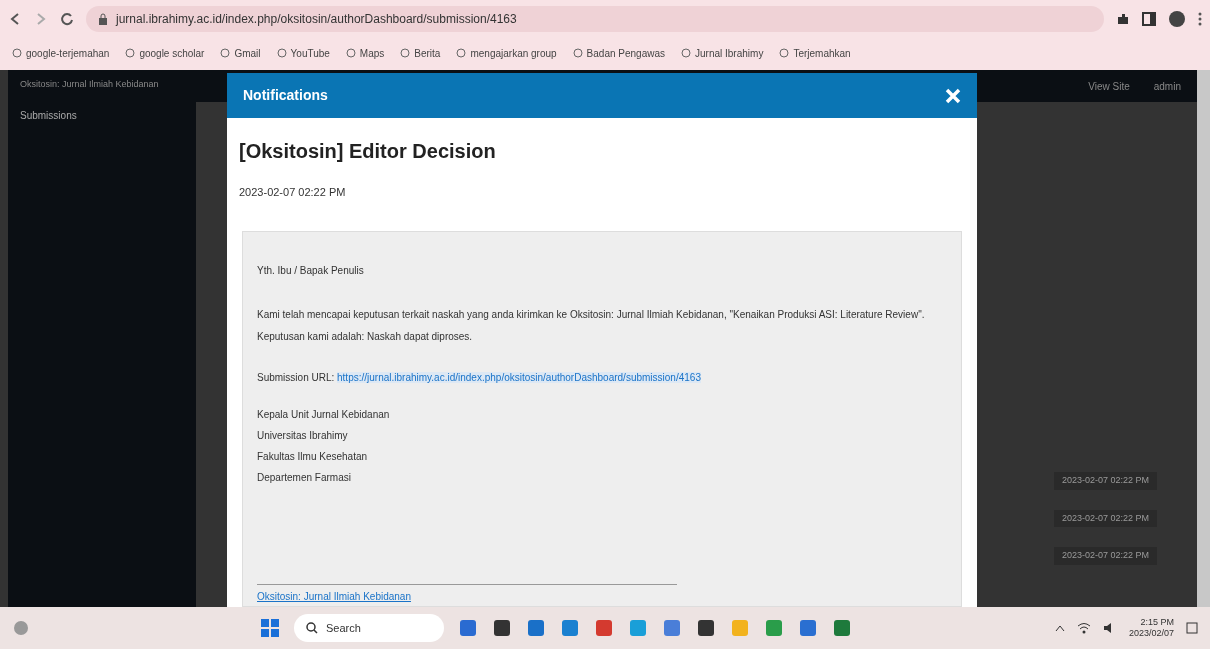  I want to click on clock-date: 2023/02/07, so click(1151, 633).